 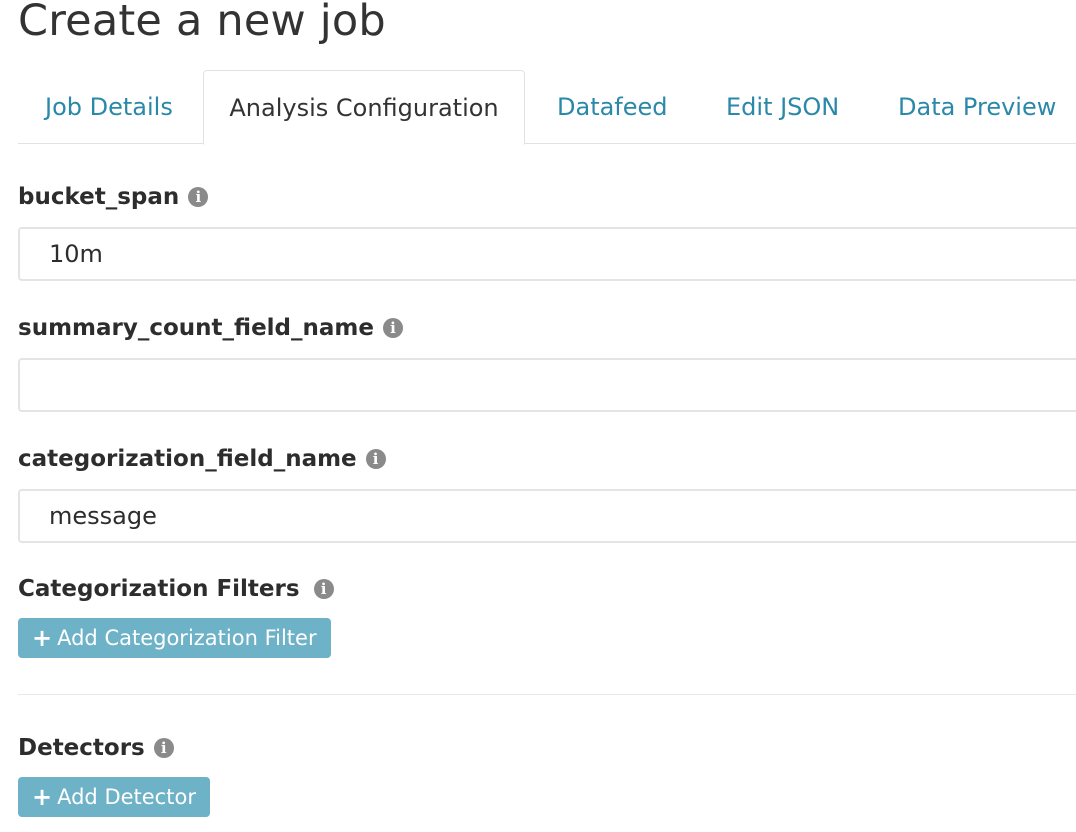 What do you see at coordinates (547, 254) in the screenshot?
I see `bucket-span-input` at bounding box center [547, 254].